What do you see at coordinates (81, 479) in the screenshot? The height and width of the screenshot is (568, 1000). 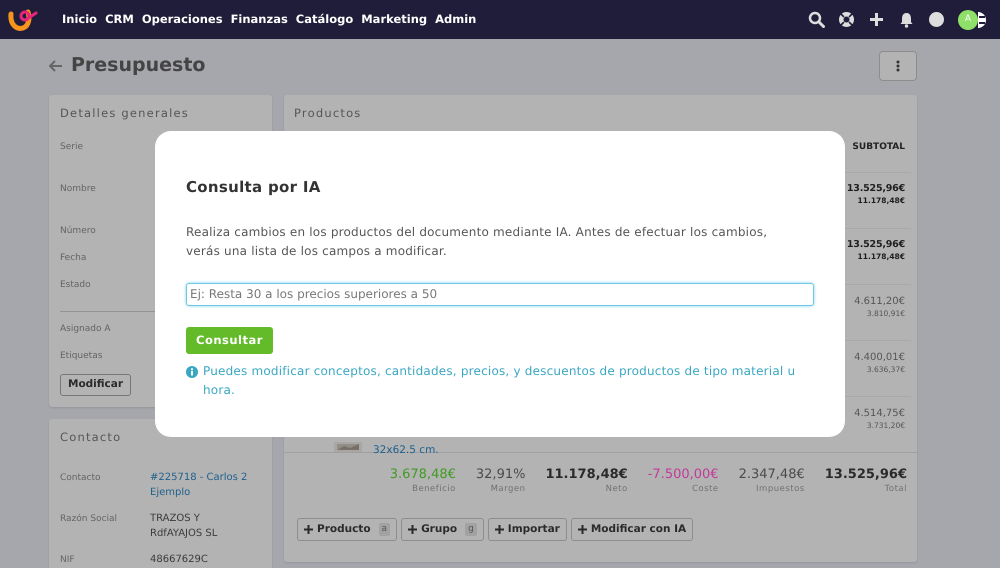 I see `field-label: Contacto` at bounding box center [81, 479].